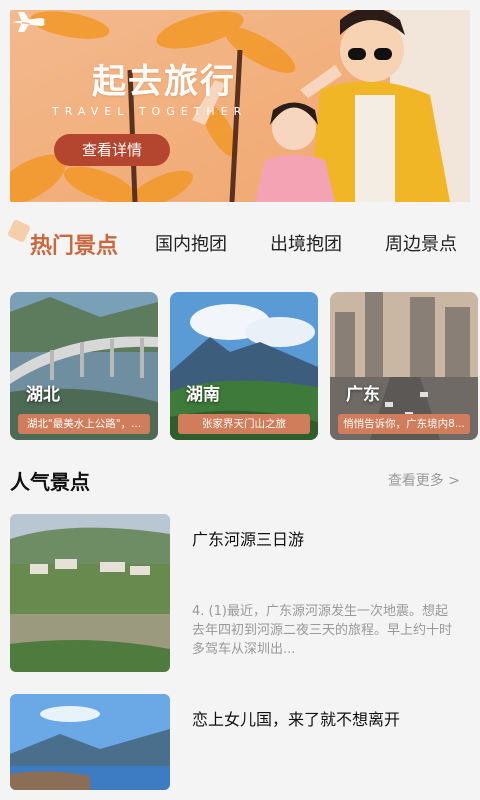 The image size is (480, 800). I want to click on banner-subtitle: TRAVEL TOGETHER, so click(150, 111).